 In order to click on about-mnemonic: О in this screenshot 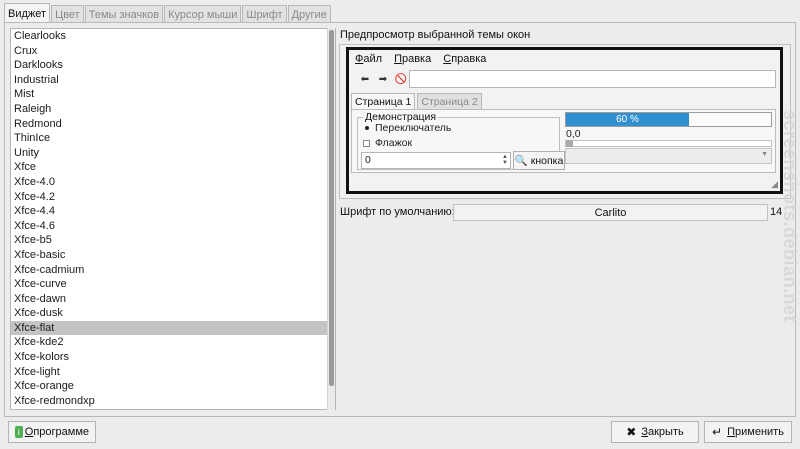, I will do `click(29, 432)`.